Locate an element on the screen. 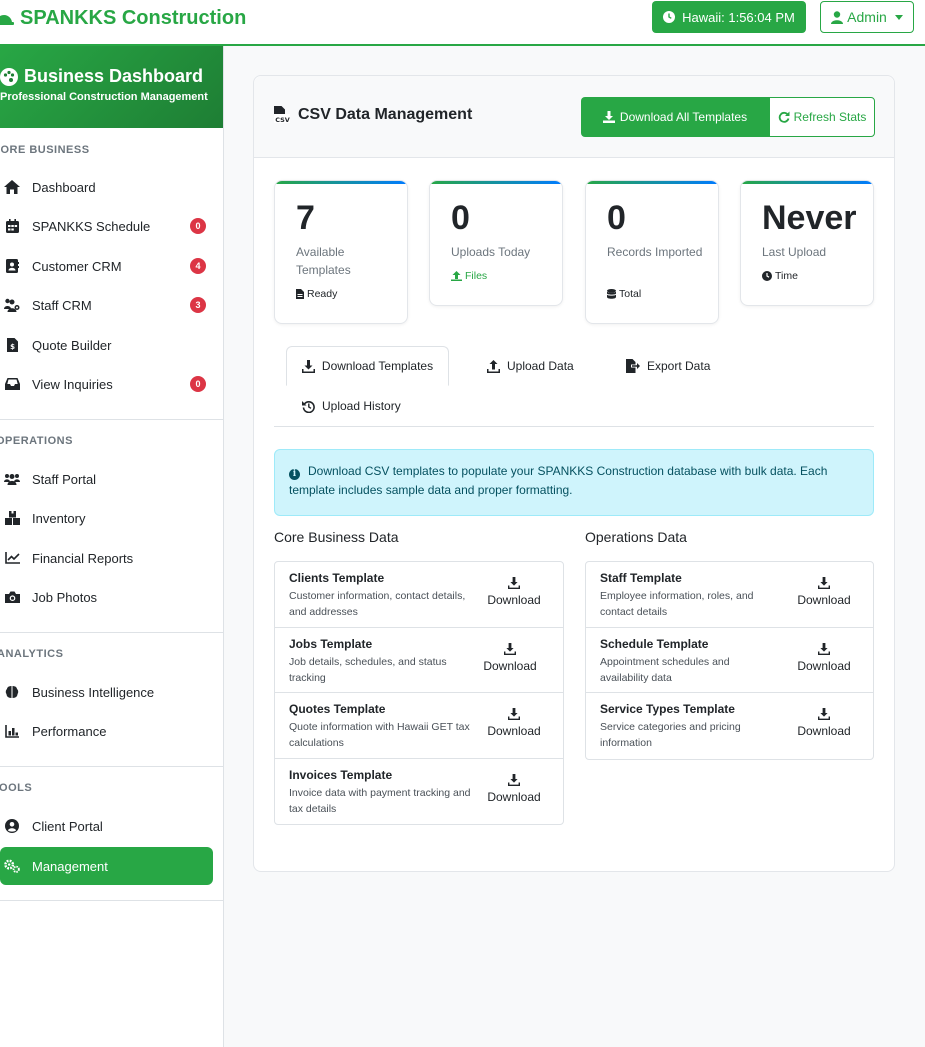 The height and width of the screenshot is (1047, 925). sidebar-item-inventory: Inventory is located at coordinates (106, 518).